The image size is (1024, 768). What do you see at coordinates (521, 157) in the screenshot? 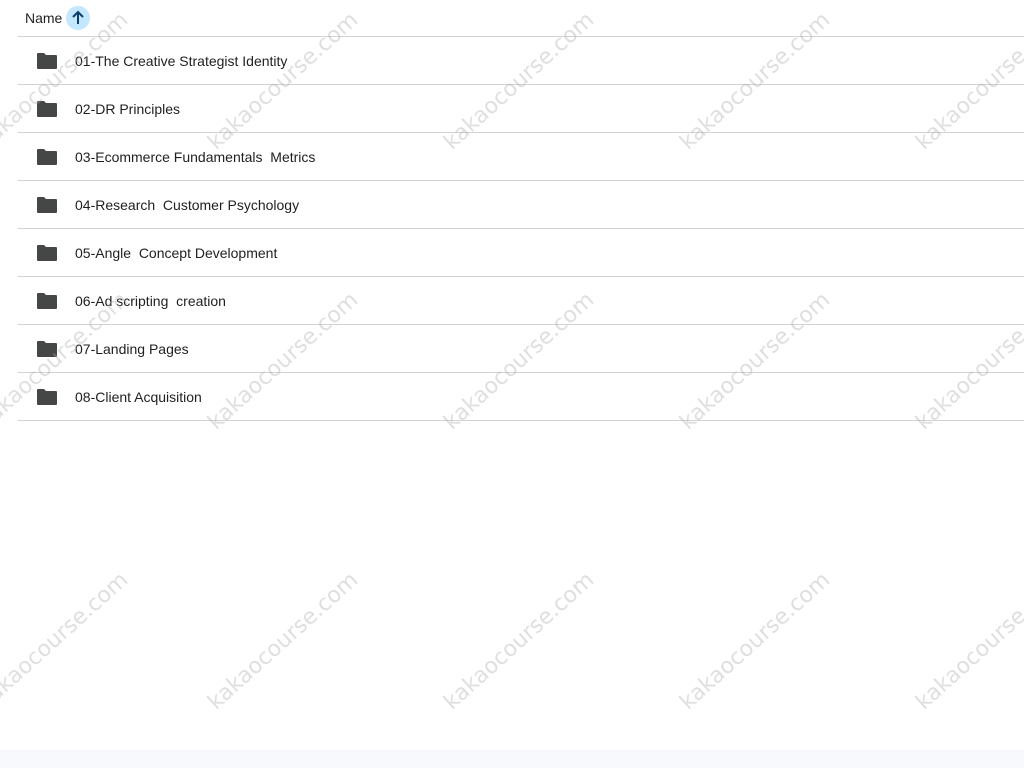
I see `folder-row: 03-Ecommerce Fundamentals Metrics` at bounding box center [521, 157].